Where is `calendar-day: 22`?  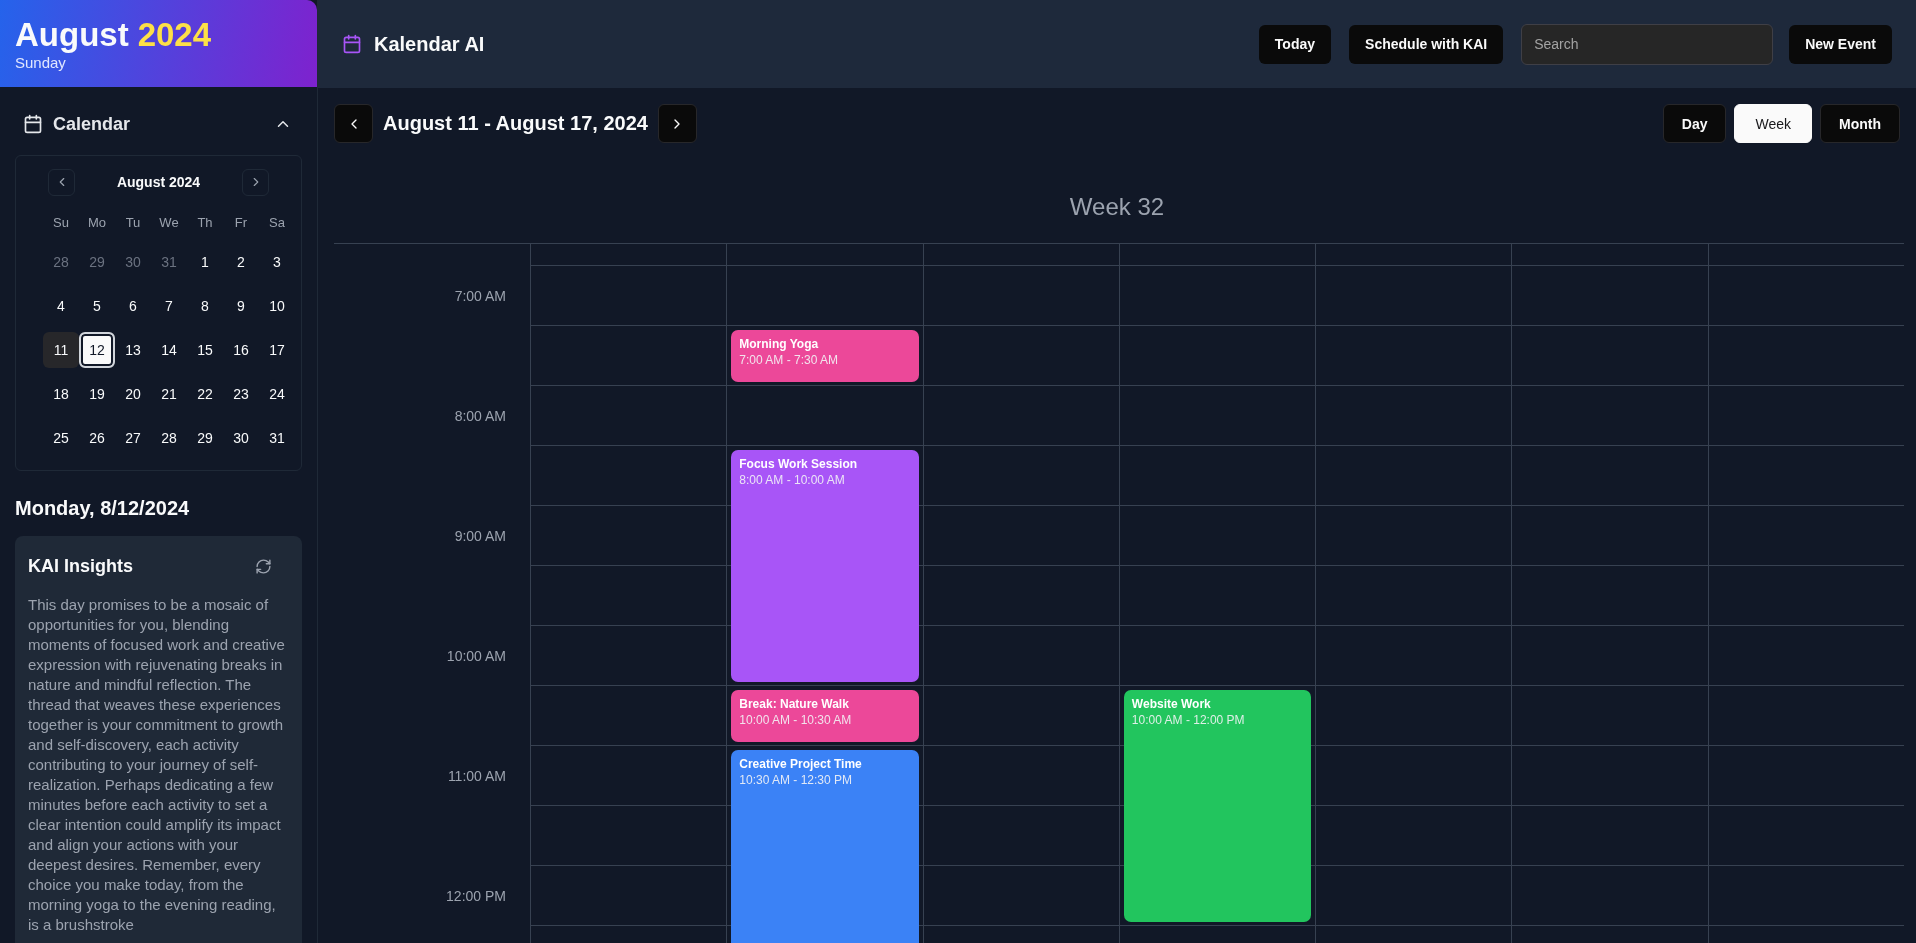 calendar-day: 22 is located at coordinates (205, 394).